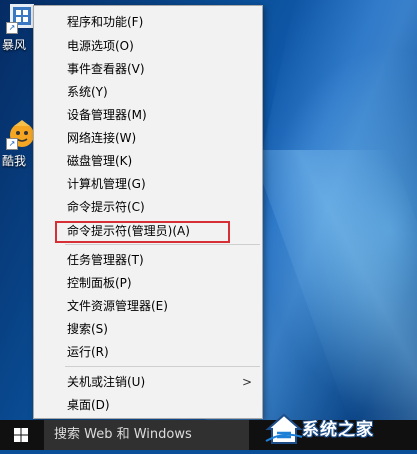 This screenshot has width=417, height=454. I want to click on menu-item-device-manager: 设备管理器(M), so click(148, 115).